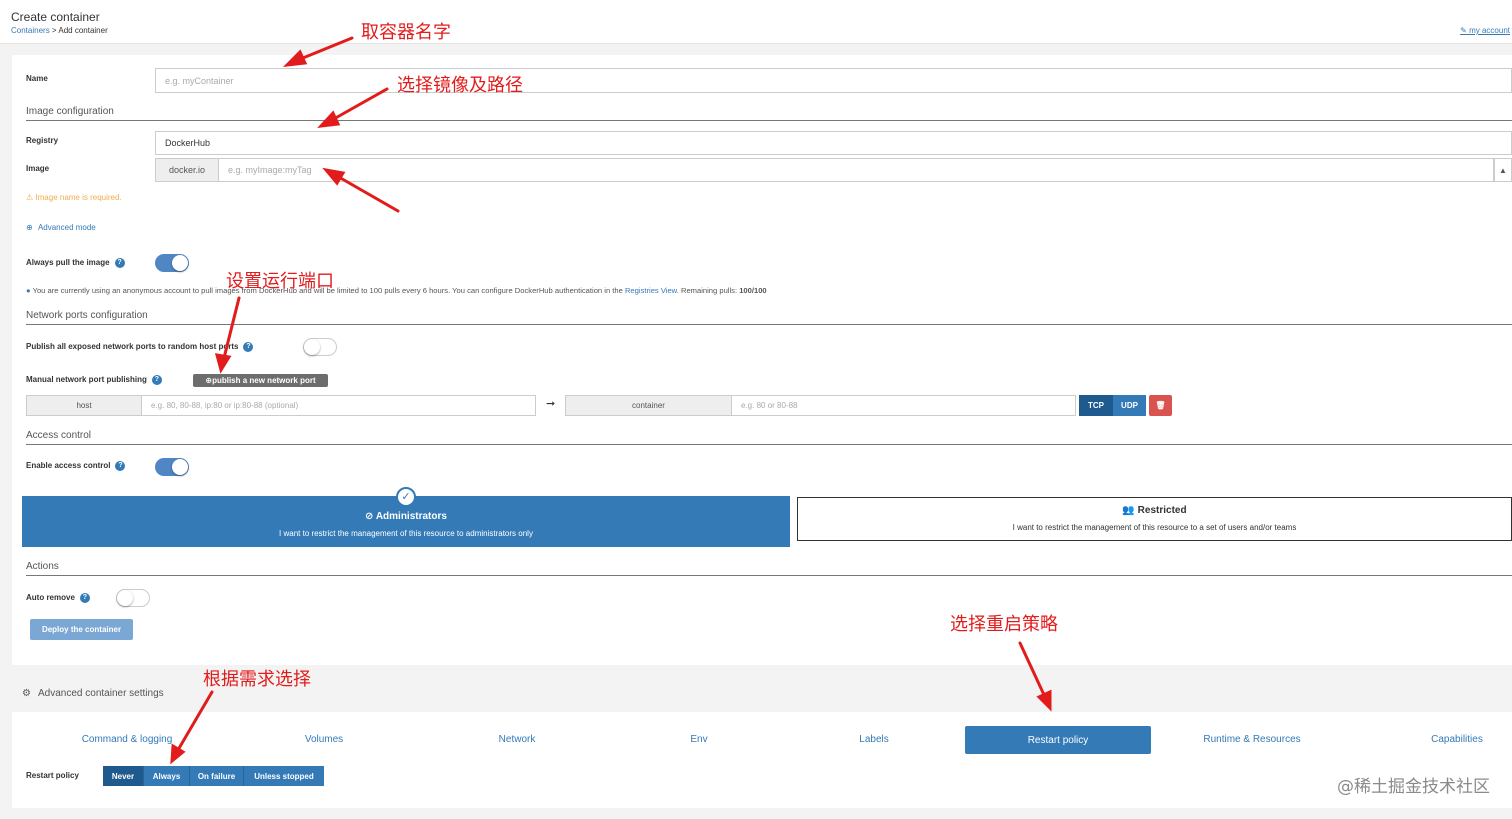  Describe the element at coordinates (873, 739) in the screenshot. I see `tab-labels: Labels` at that location.